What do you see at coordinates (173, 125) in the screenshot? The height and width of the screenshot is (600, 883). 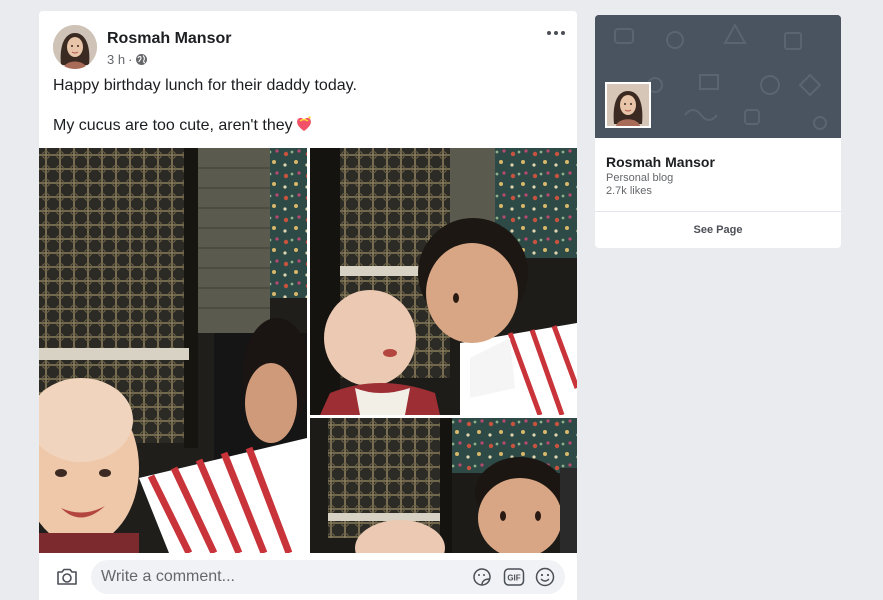 I see `post-text-line-2-content: My cucus are too cute, aren't they` at bounding box center [173, 125].